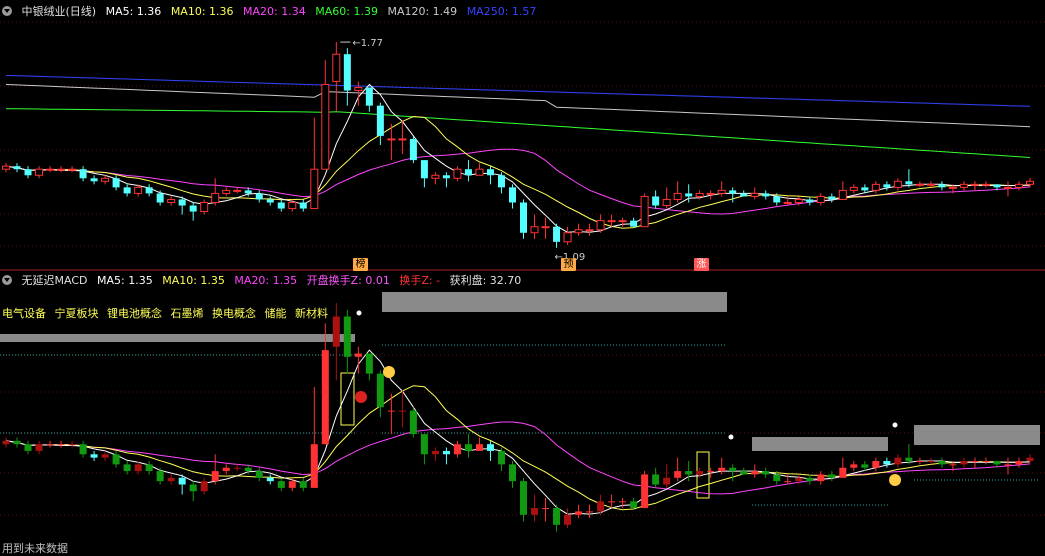 This screenshot has height=556, width=1045. I want to click on money-bag-icon, so click(895, 480).